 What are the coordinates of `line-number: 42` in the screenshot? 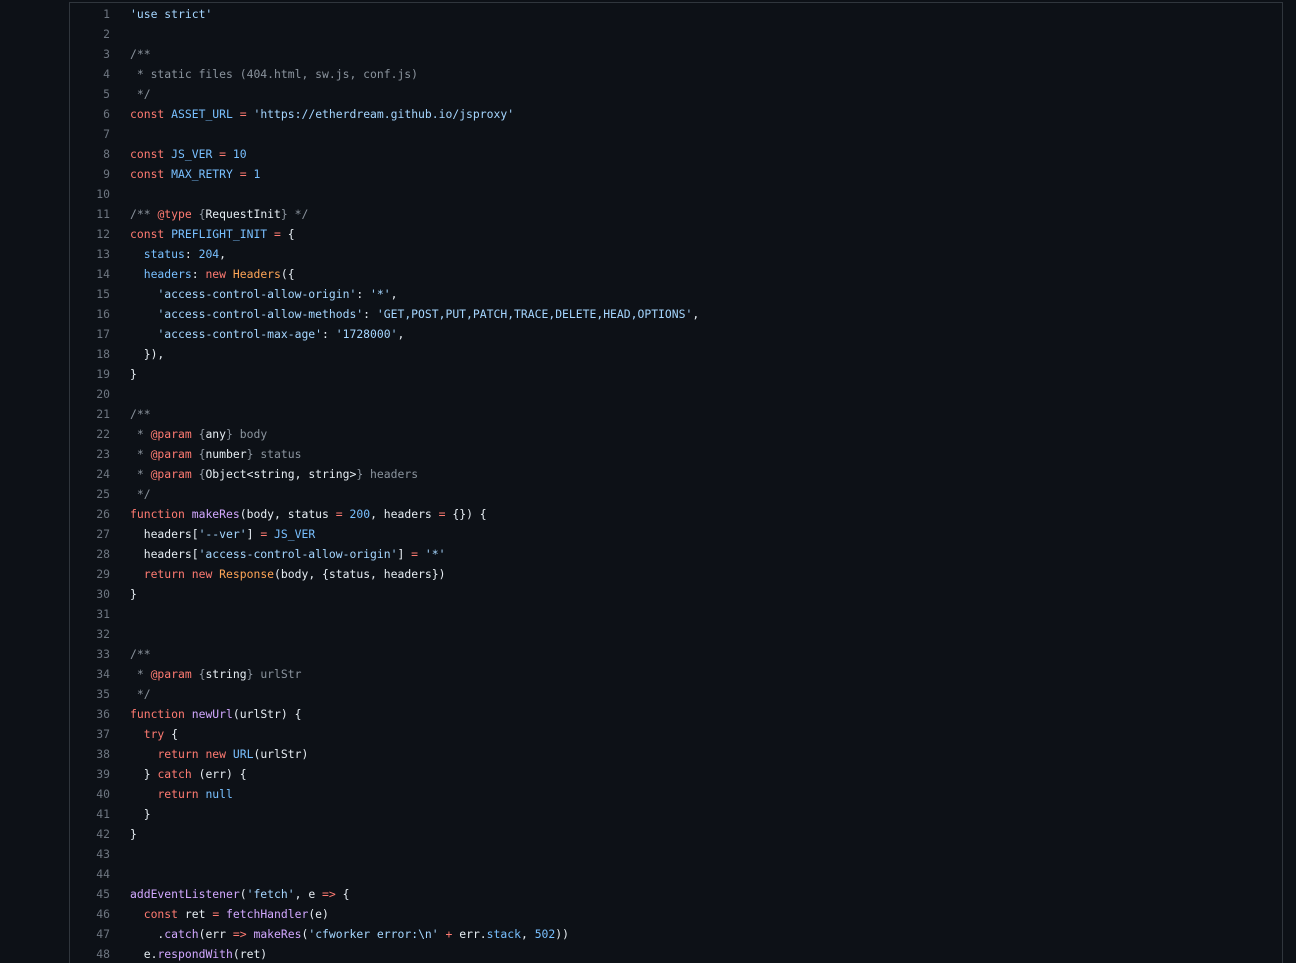 It's located at (90, 834).